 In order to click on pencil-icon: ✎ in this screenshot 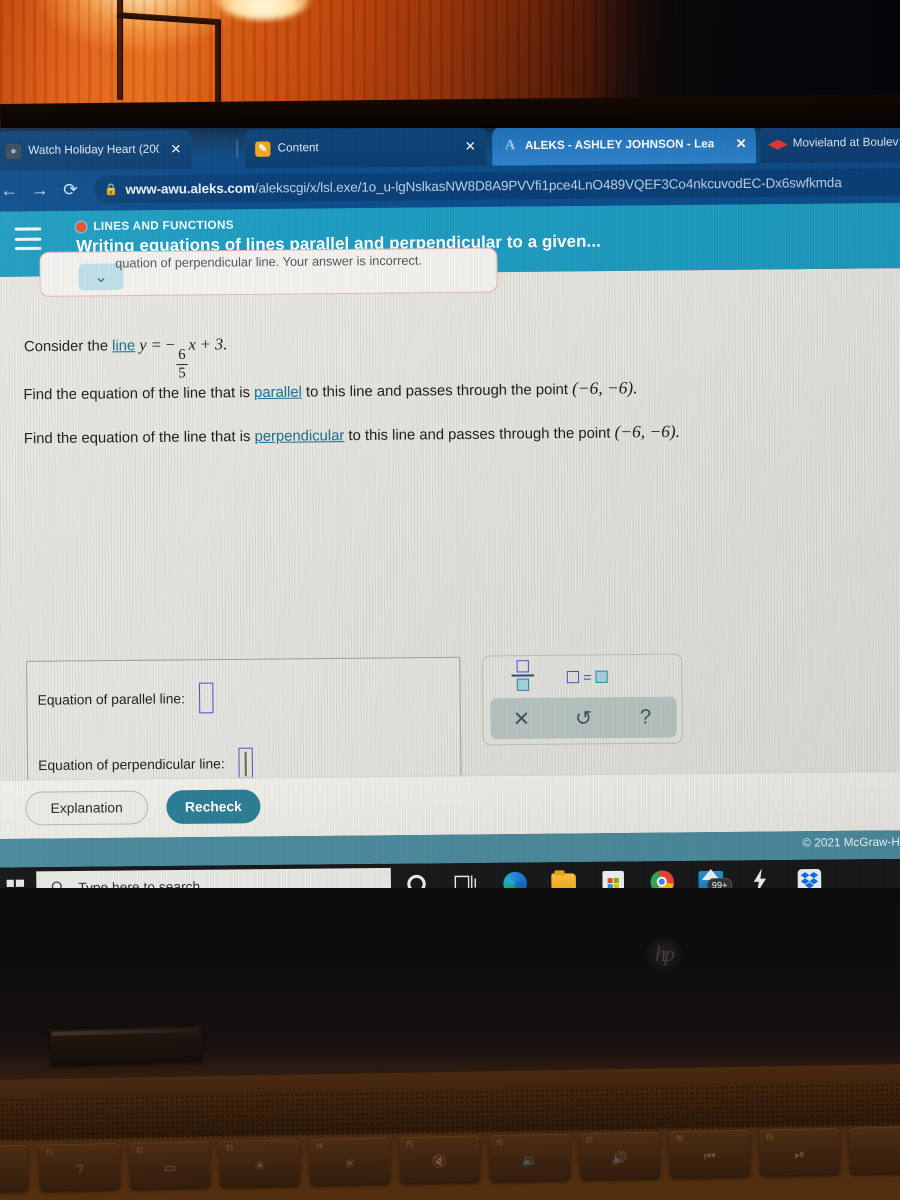, I will do `click(263, 148)`.